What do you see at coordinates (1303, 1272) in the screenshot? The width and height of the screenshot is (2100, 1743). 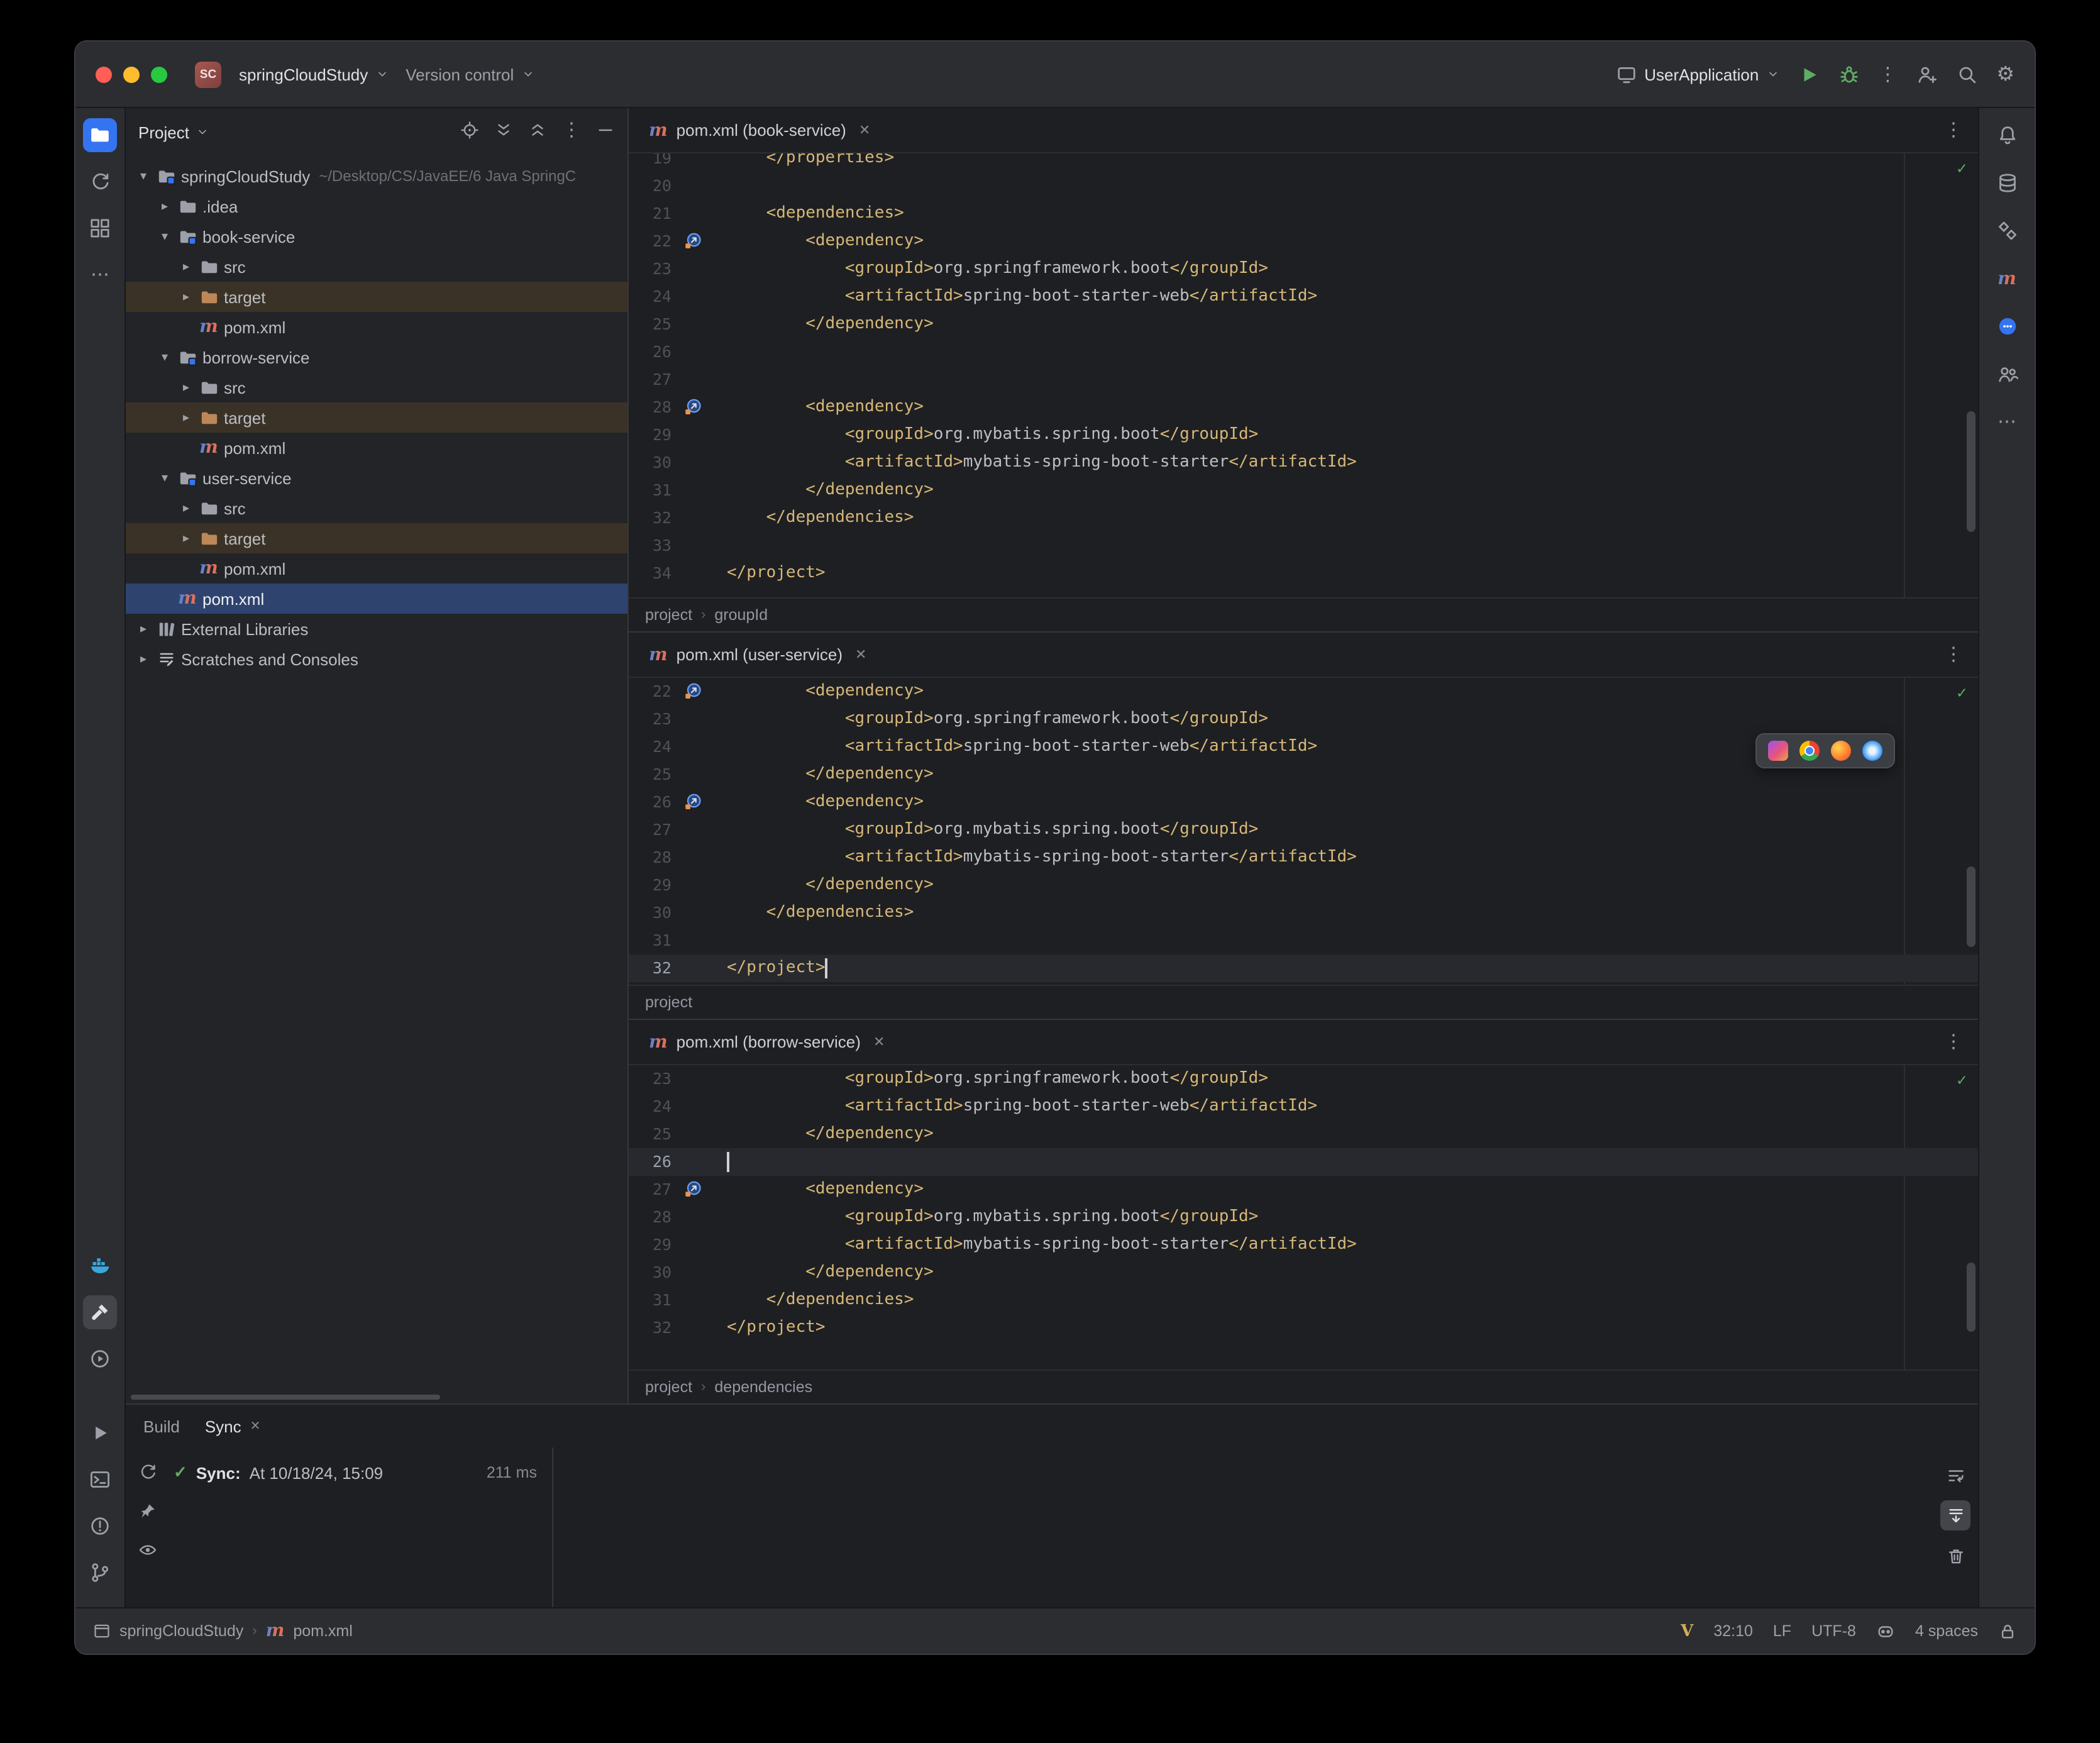 I see `code-line: 30 </dependency>` at bounding box center [1303, 1272].